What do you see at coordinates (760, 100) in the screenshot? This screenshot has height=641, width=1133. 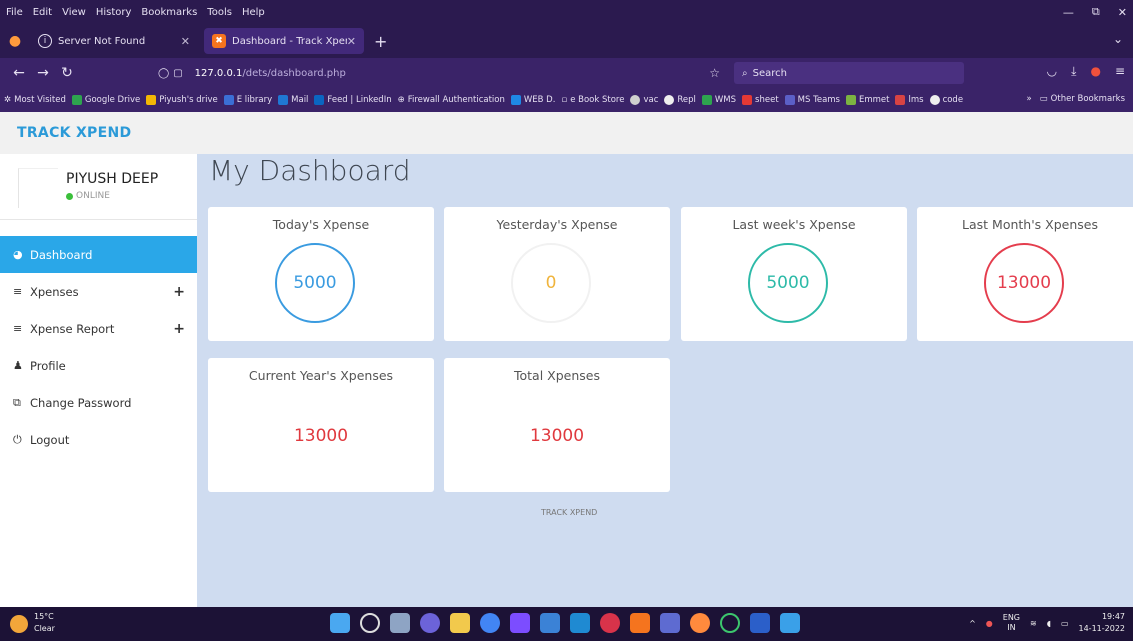 I see `bookmark-sheet: sheet` at bounding box center [760, 100].